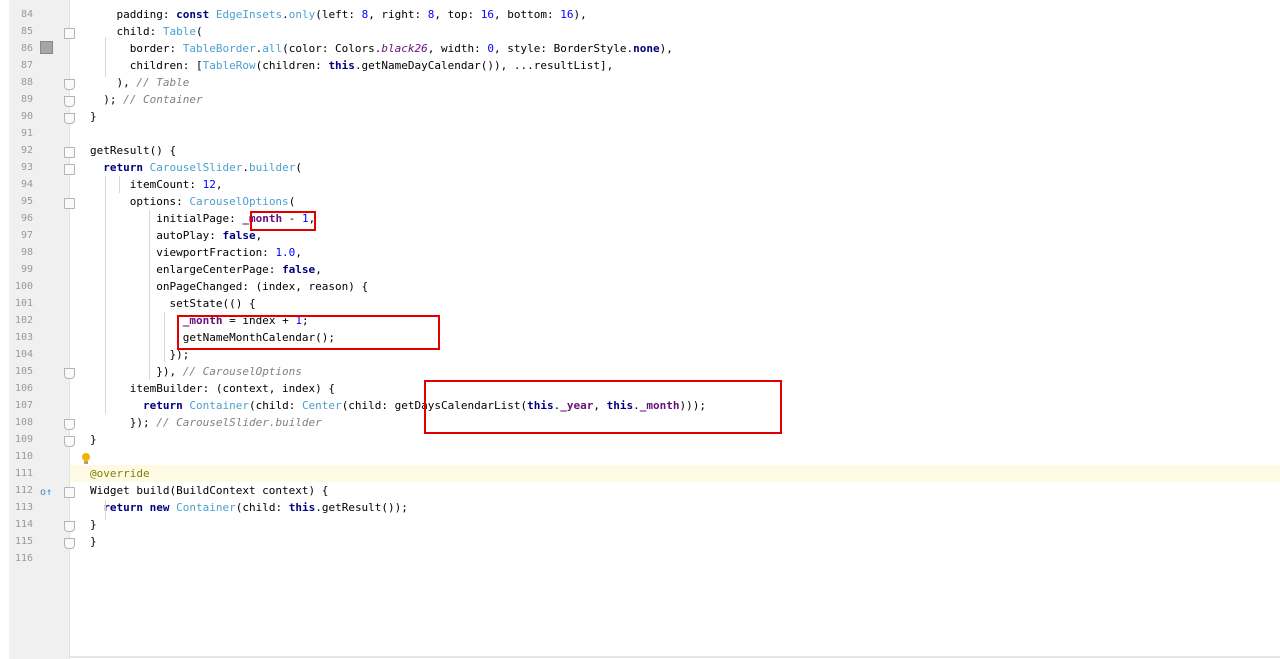 The width and height of the screenshot is (1280, 659). I want to click on line-number: 84, so click(26, 14).